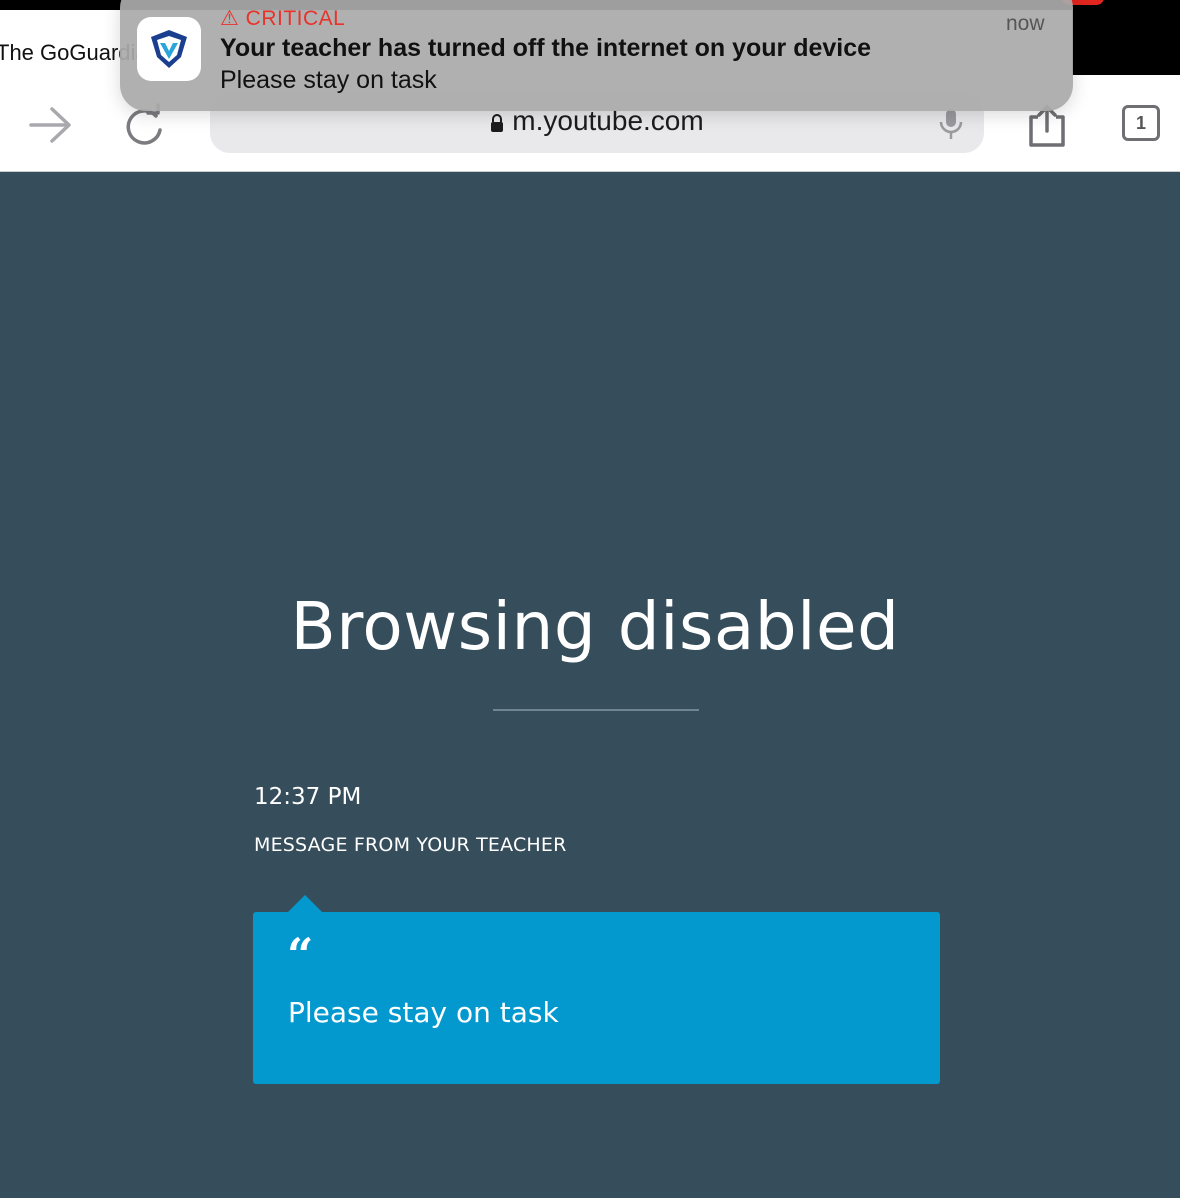 This screenshot has height=1198, width=1180. What do you see at coordinates (295, 18) in the screenshot?
I see `severity-label: CRITICAL` at bounding box center [295, 18].